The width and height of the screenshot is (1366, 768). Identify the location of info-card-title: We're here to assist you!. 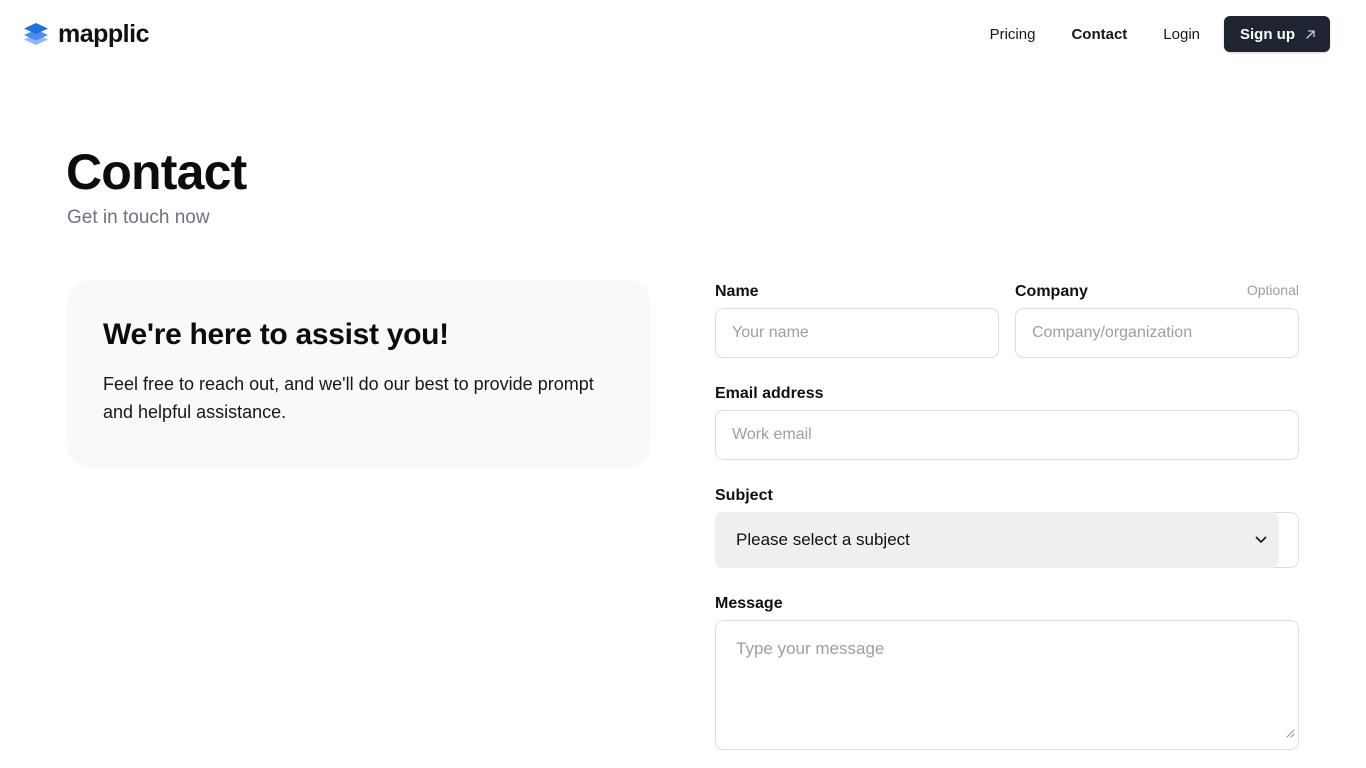
(276, 334).